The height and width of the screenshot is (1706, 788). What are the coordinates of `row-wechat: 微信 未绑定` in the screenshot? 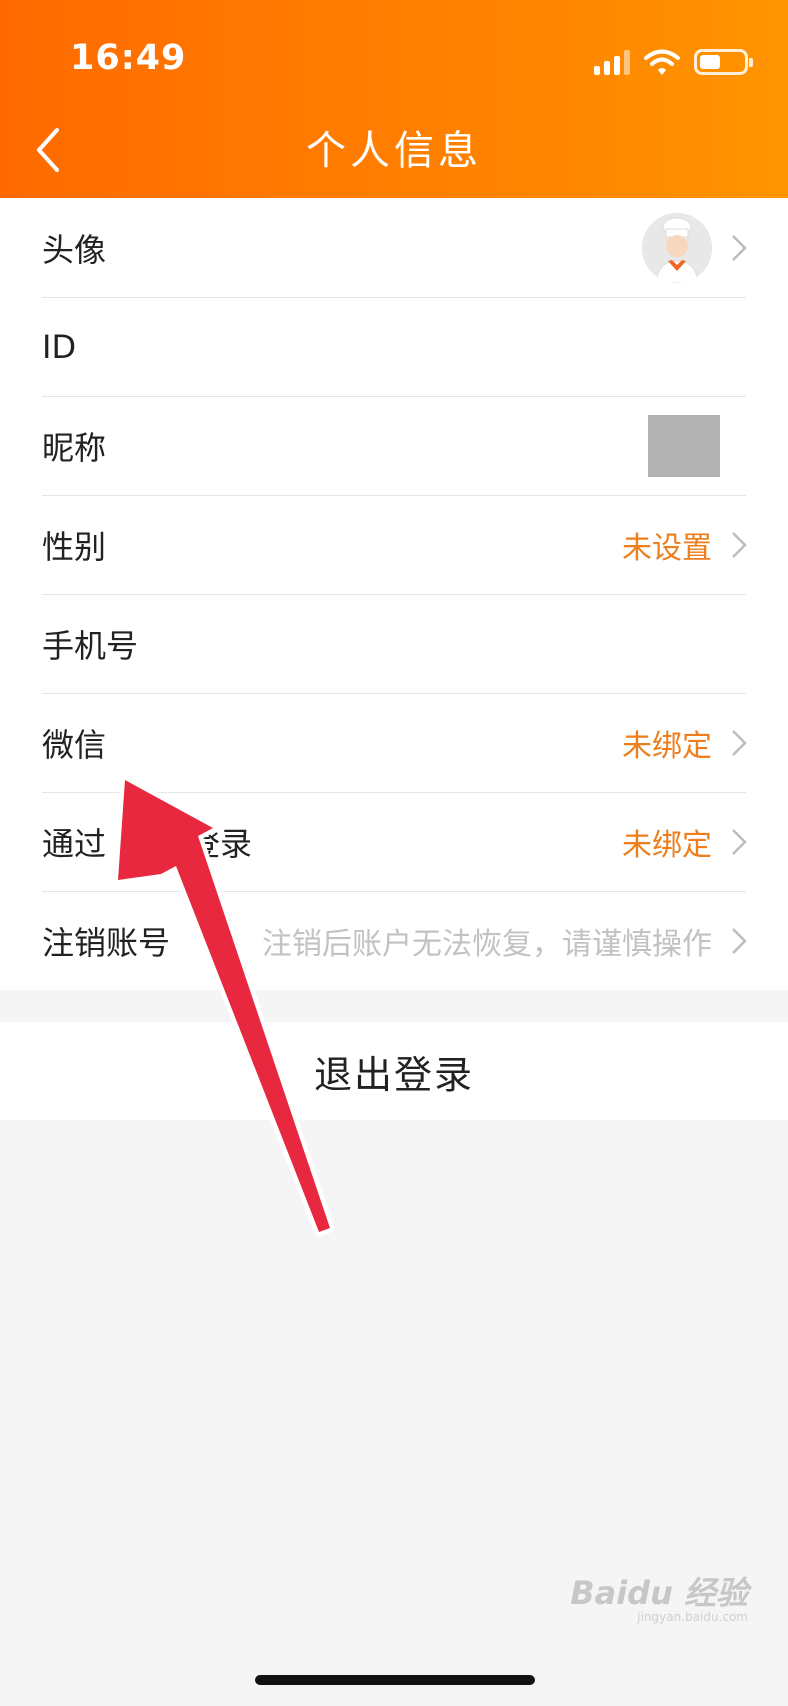 It's located at (394, 742).